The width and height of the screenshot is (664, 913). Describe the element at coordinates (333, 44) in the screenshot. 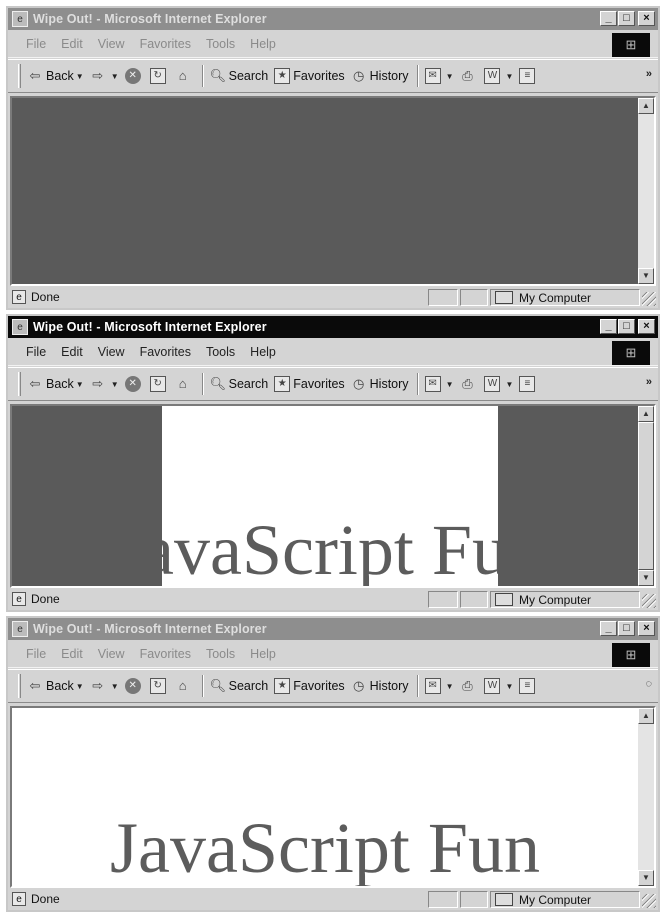

I see `menu-bar: File Edit View Favorites Tools Help ⊞` at that location.